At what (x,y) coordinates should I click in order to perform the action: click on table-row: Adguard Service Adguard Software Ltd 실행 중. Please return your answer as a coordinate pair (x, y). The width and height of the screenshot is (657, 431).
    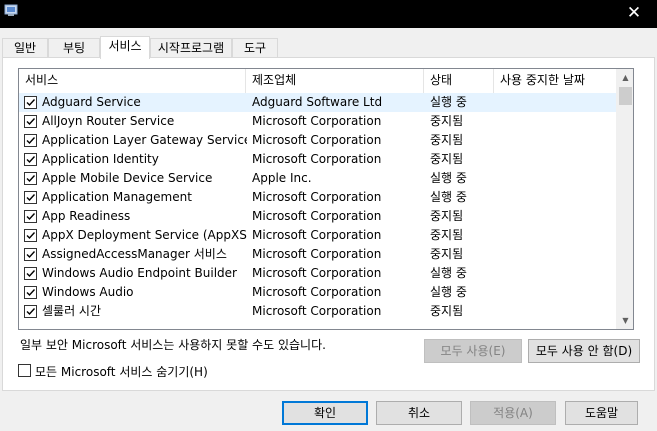
    Looking at the image, I should click on (318, 102).